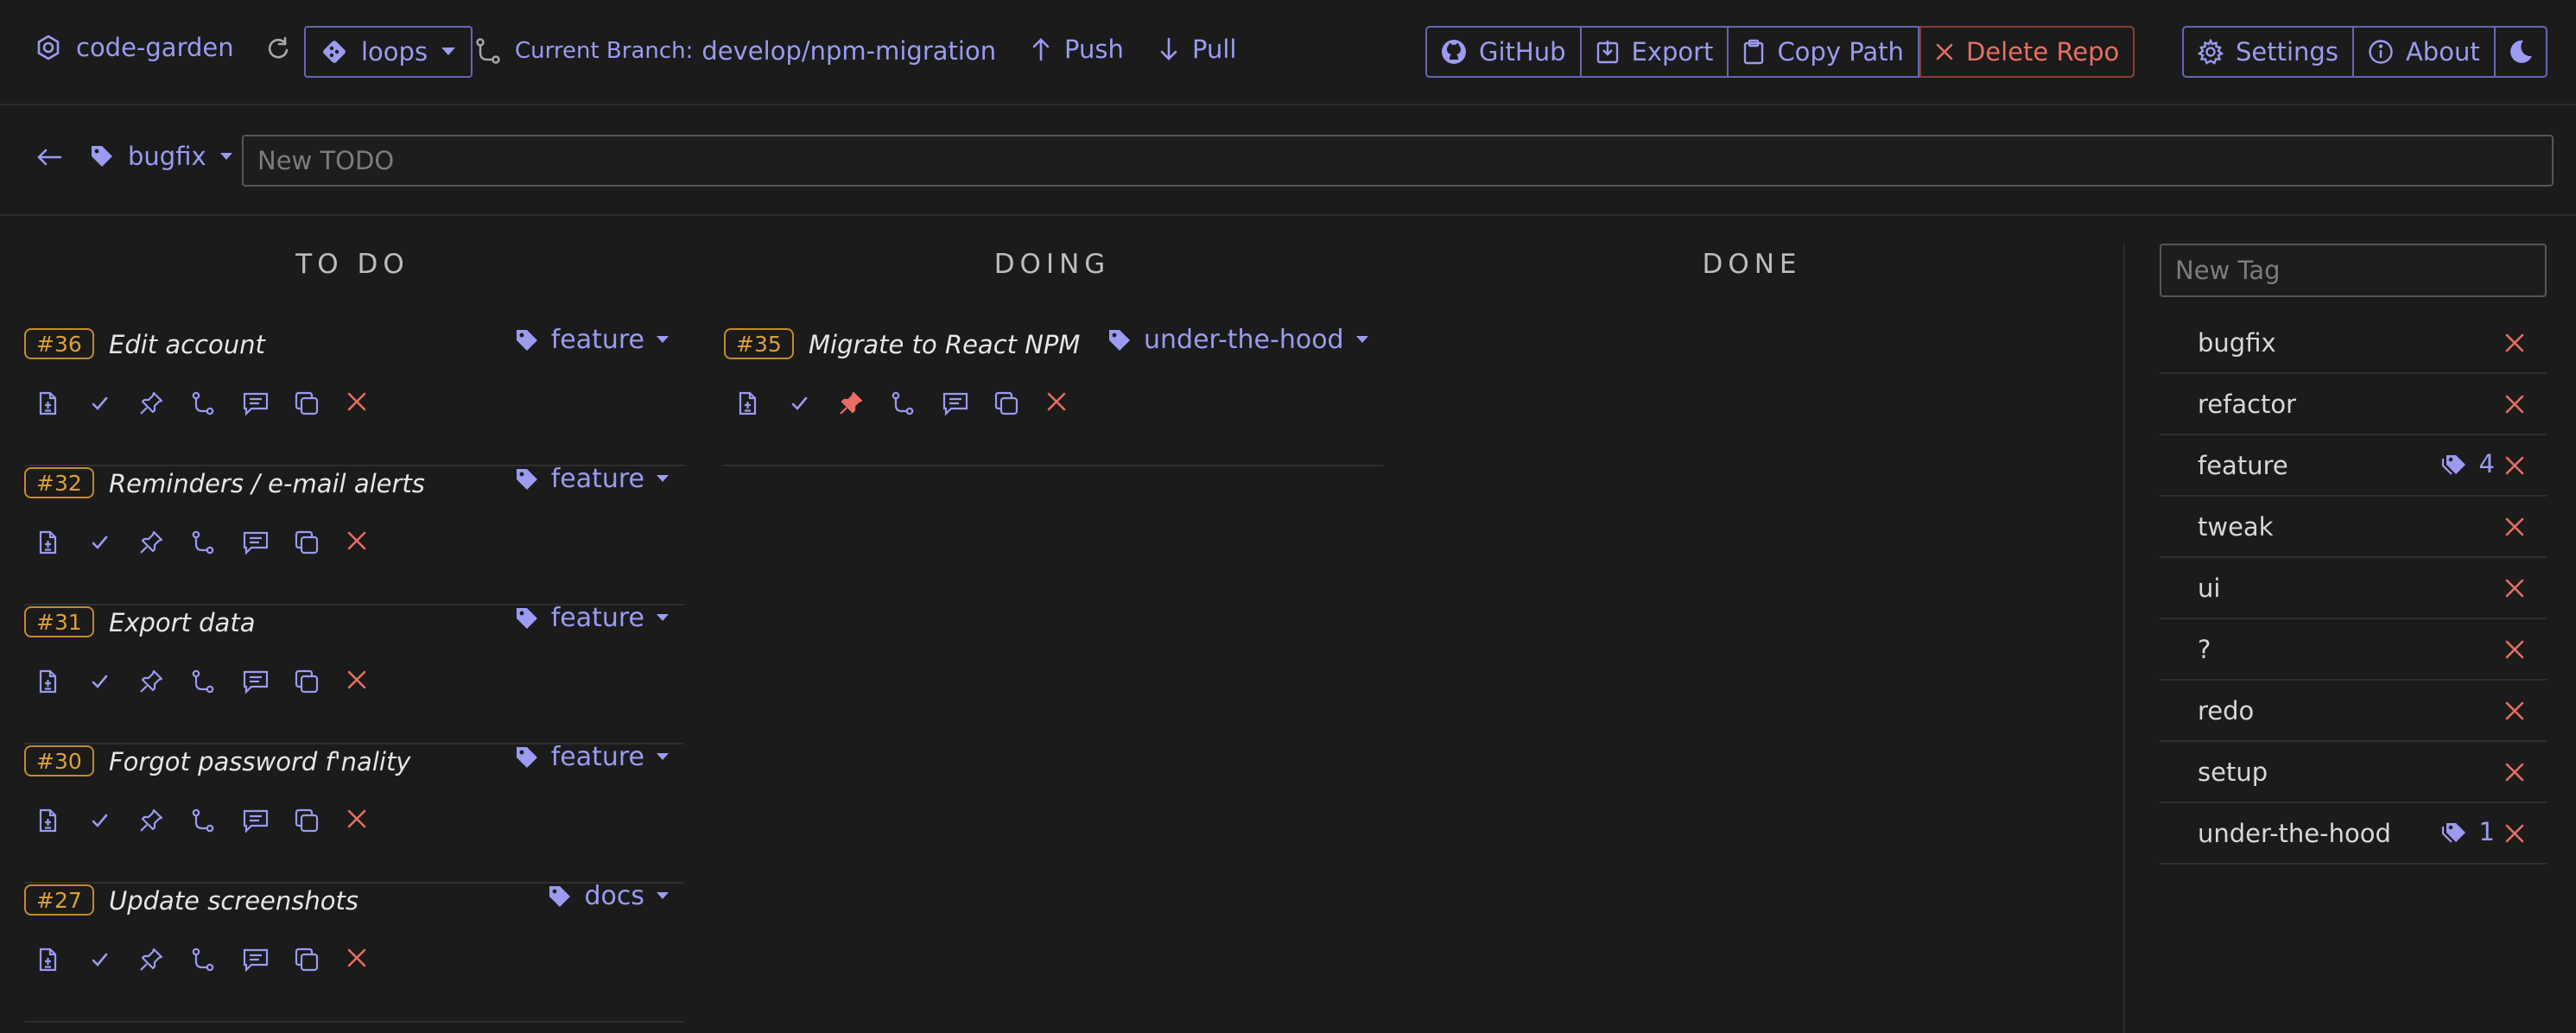 The image size is (2576, 1033). What do you see at coordinates (1655, 52) in the screenshot?
I see `export-button: Export` at bounding box center [1655, 52].